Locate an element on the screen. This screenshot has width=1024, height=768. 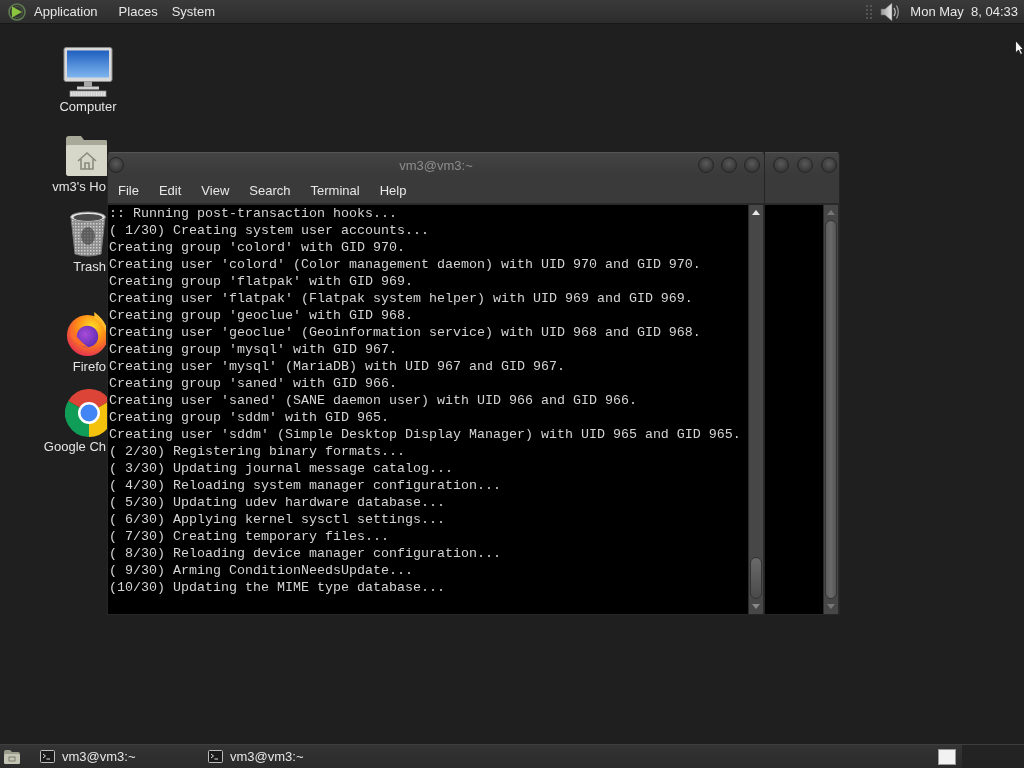
fox-globe-icon is located at coordinates (85, 333).